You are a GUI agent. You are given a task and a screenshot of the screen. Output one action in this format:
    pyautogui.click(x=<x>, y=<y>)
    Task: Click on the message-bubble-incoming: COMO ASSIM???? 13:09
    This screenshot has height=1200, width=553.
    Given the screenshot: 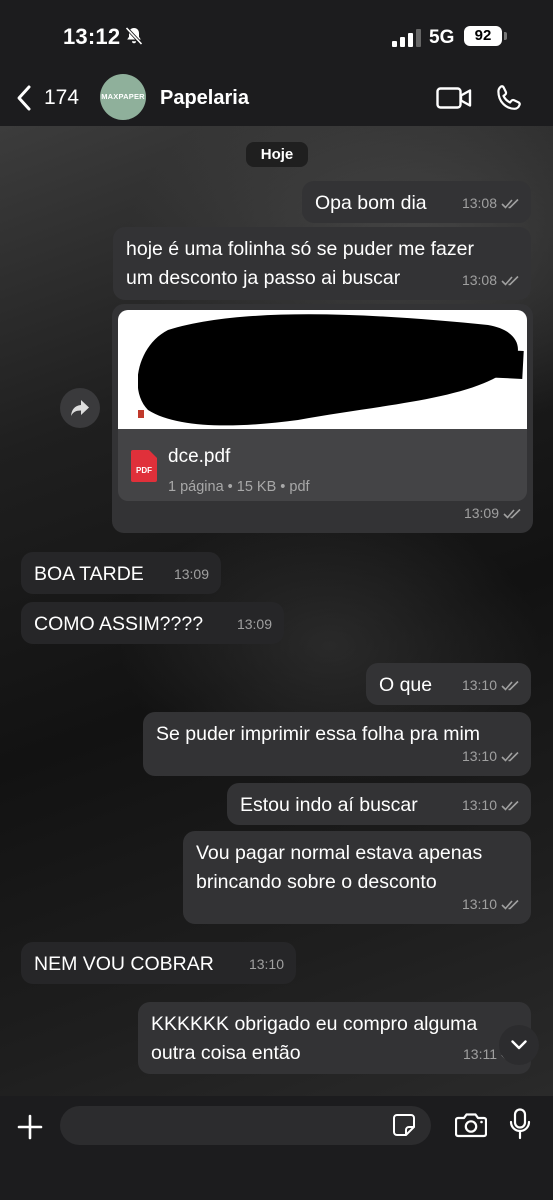 What is the action you would take?
    pyautogui.click(x=152, y=623)
    